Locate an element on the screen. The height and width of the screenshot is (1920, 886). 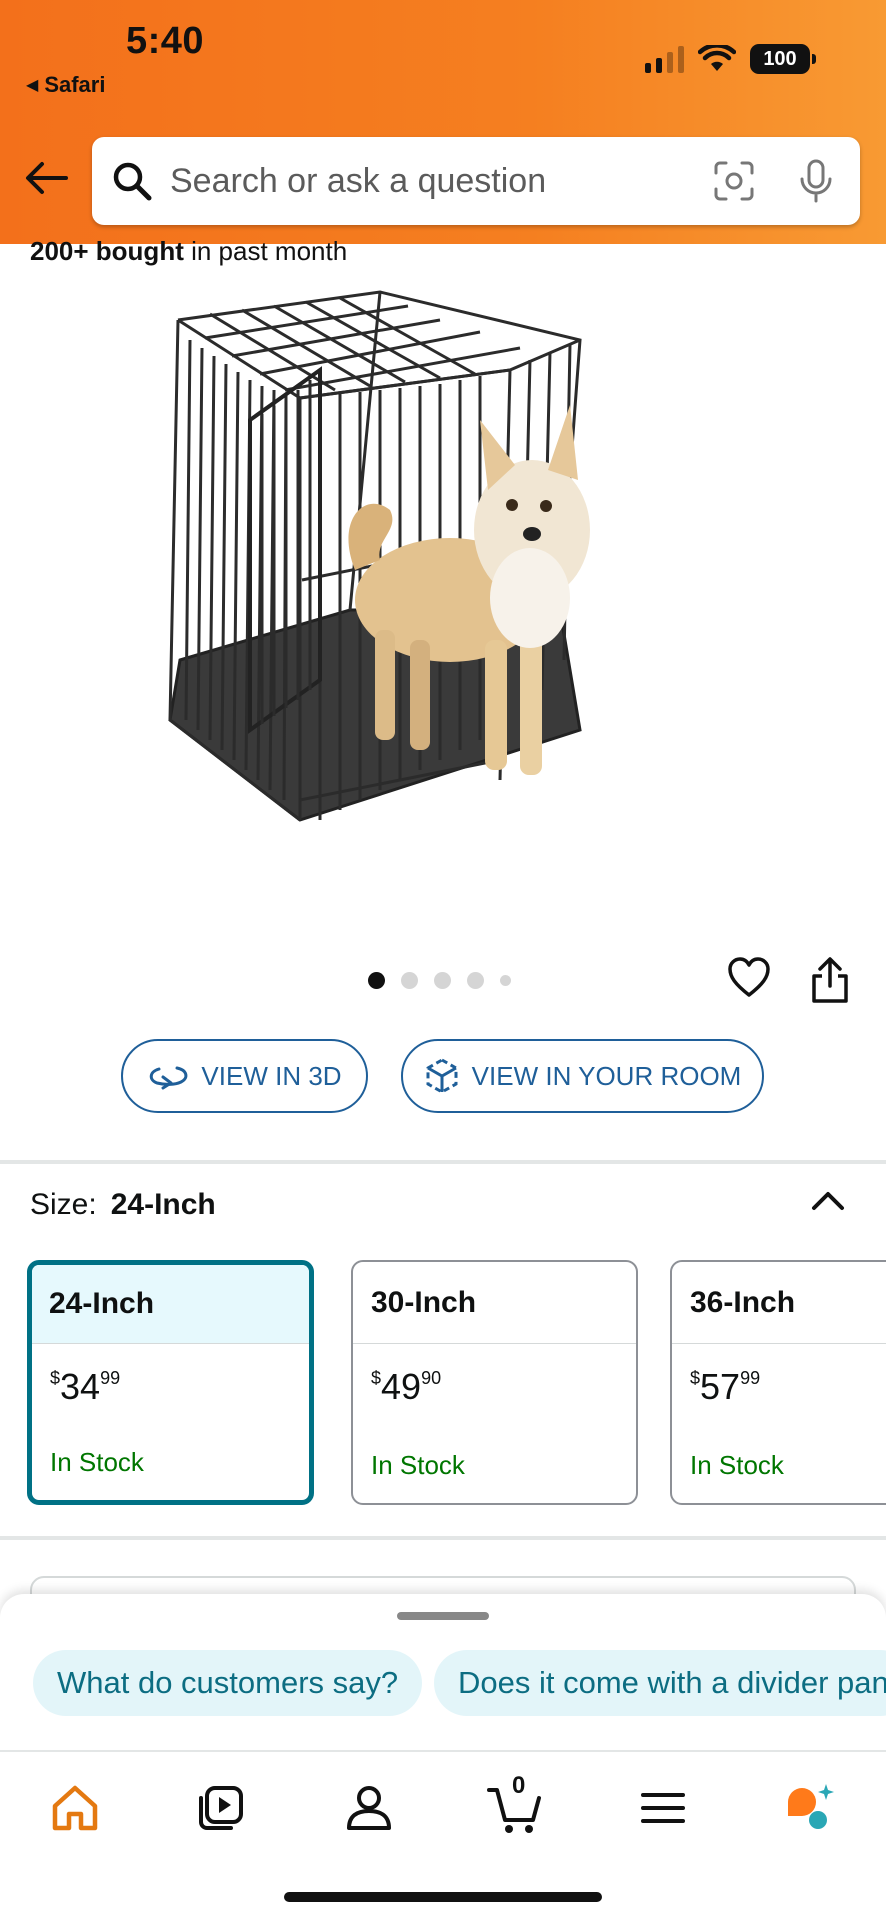
bought-count: 200+ bought in past month is located at coordinates (188, 251).